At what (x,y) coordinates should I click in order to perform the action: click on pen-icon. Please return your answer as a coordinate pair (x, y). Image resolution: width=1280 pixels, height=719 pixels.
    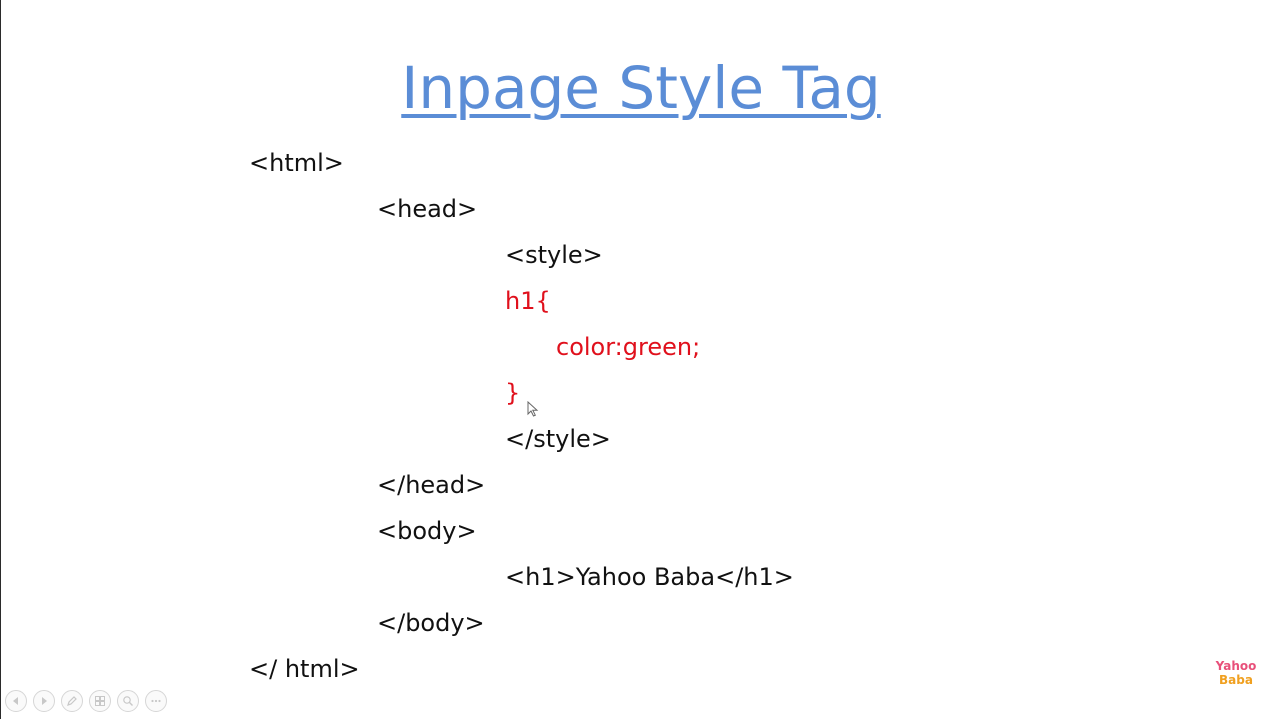
    Looking at the image, I should click on (72, 701).